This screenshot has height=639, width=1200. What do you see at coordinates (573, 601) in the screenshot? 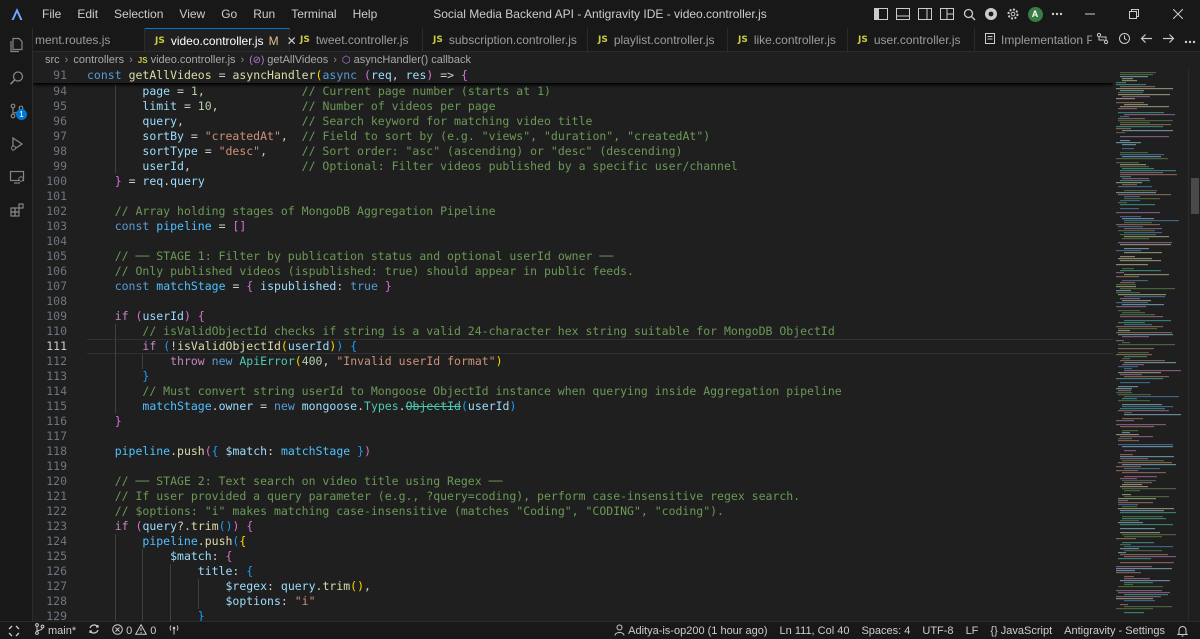
I see `code-line: 128 $options: "i"` at bounding box center [573, 601].